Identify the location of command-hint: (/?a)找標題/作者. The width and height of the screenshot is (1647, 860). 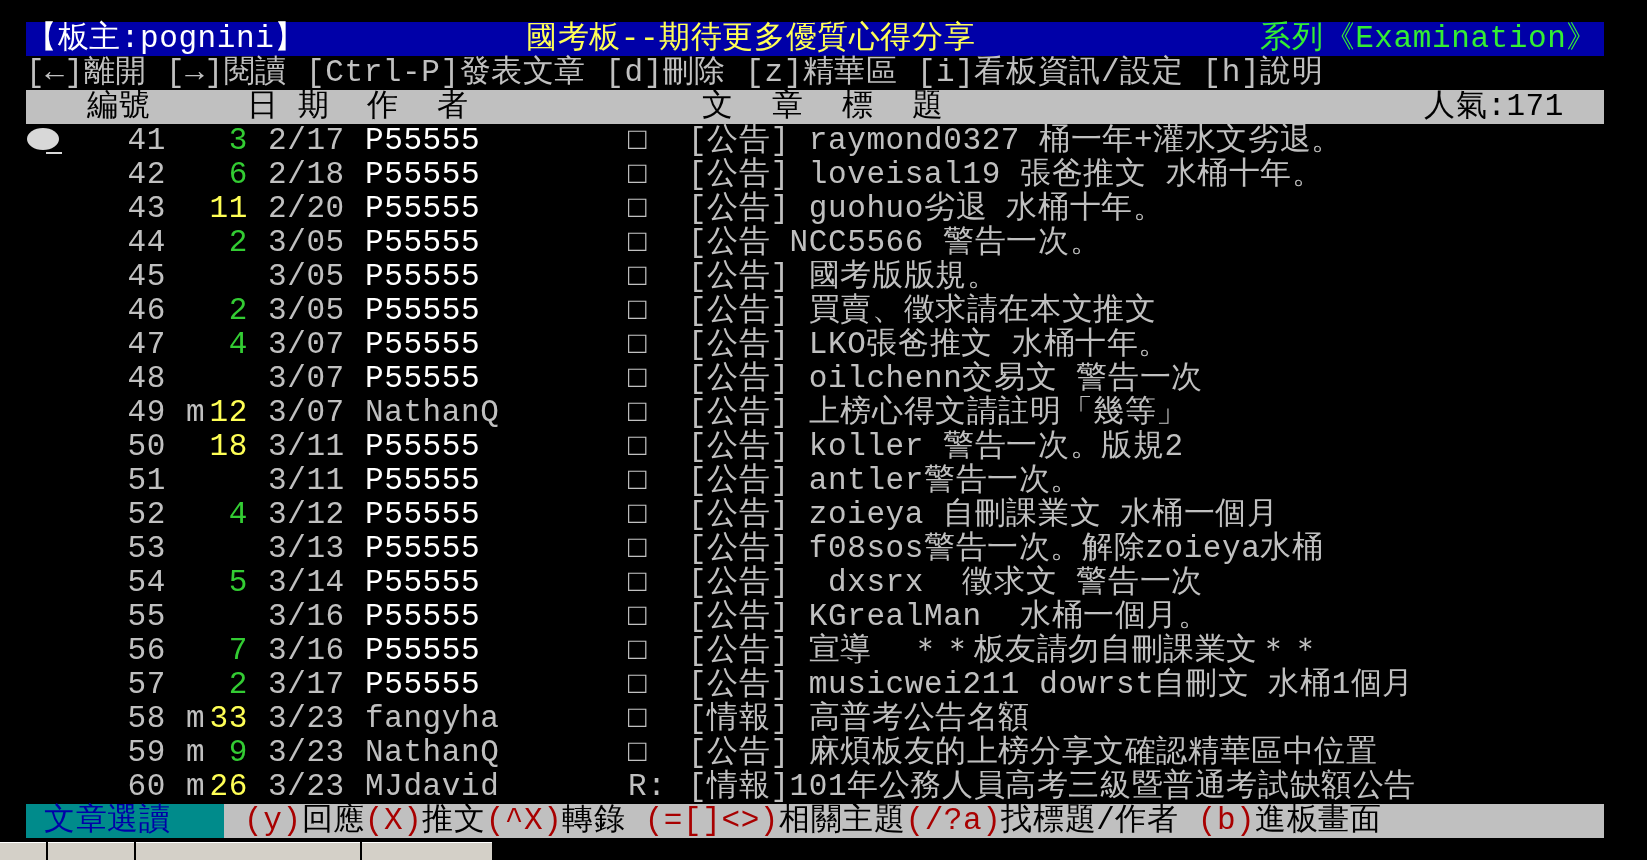
(1042, 820).